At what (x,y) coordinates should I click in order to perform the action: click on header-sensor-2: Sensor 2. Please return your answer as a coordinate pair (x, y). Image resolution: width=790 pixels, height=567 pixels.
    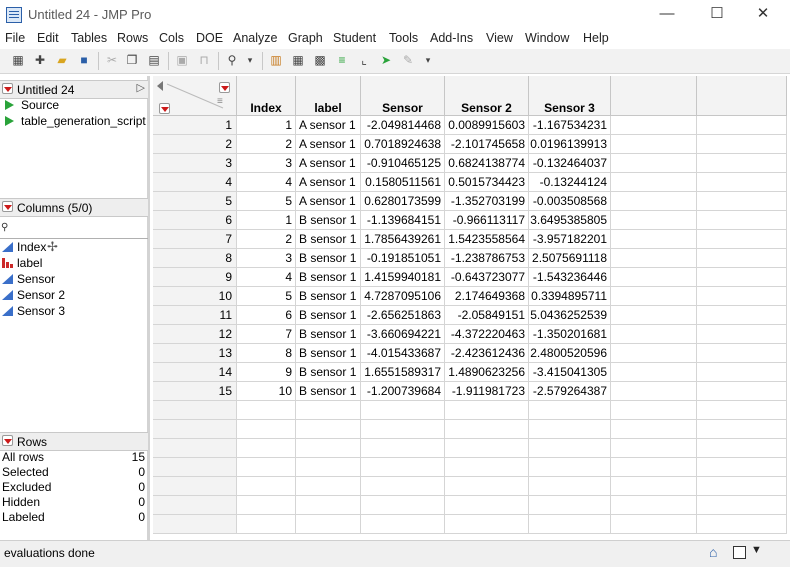
    Looking at the image, I should click on (487, 96).